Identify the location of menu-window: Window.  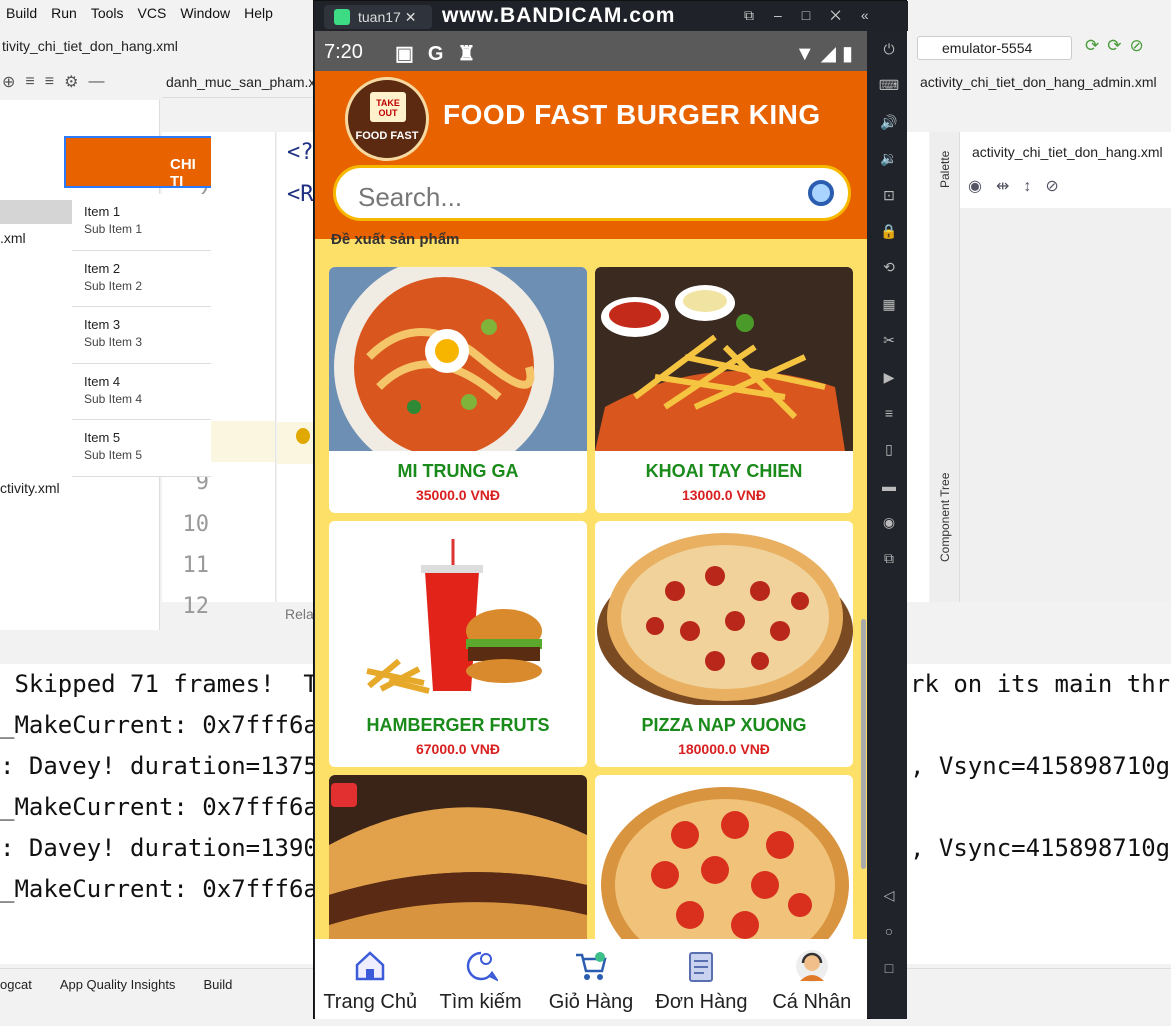
(206, 13).